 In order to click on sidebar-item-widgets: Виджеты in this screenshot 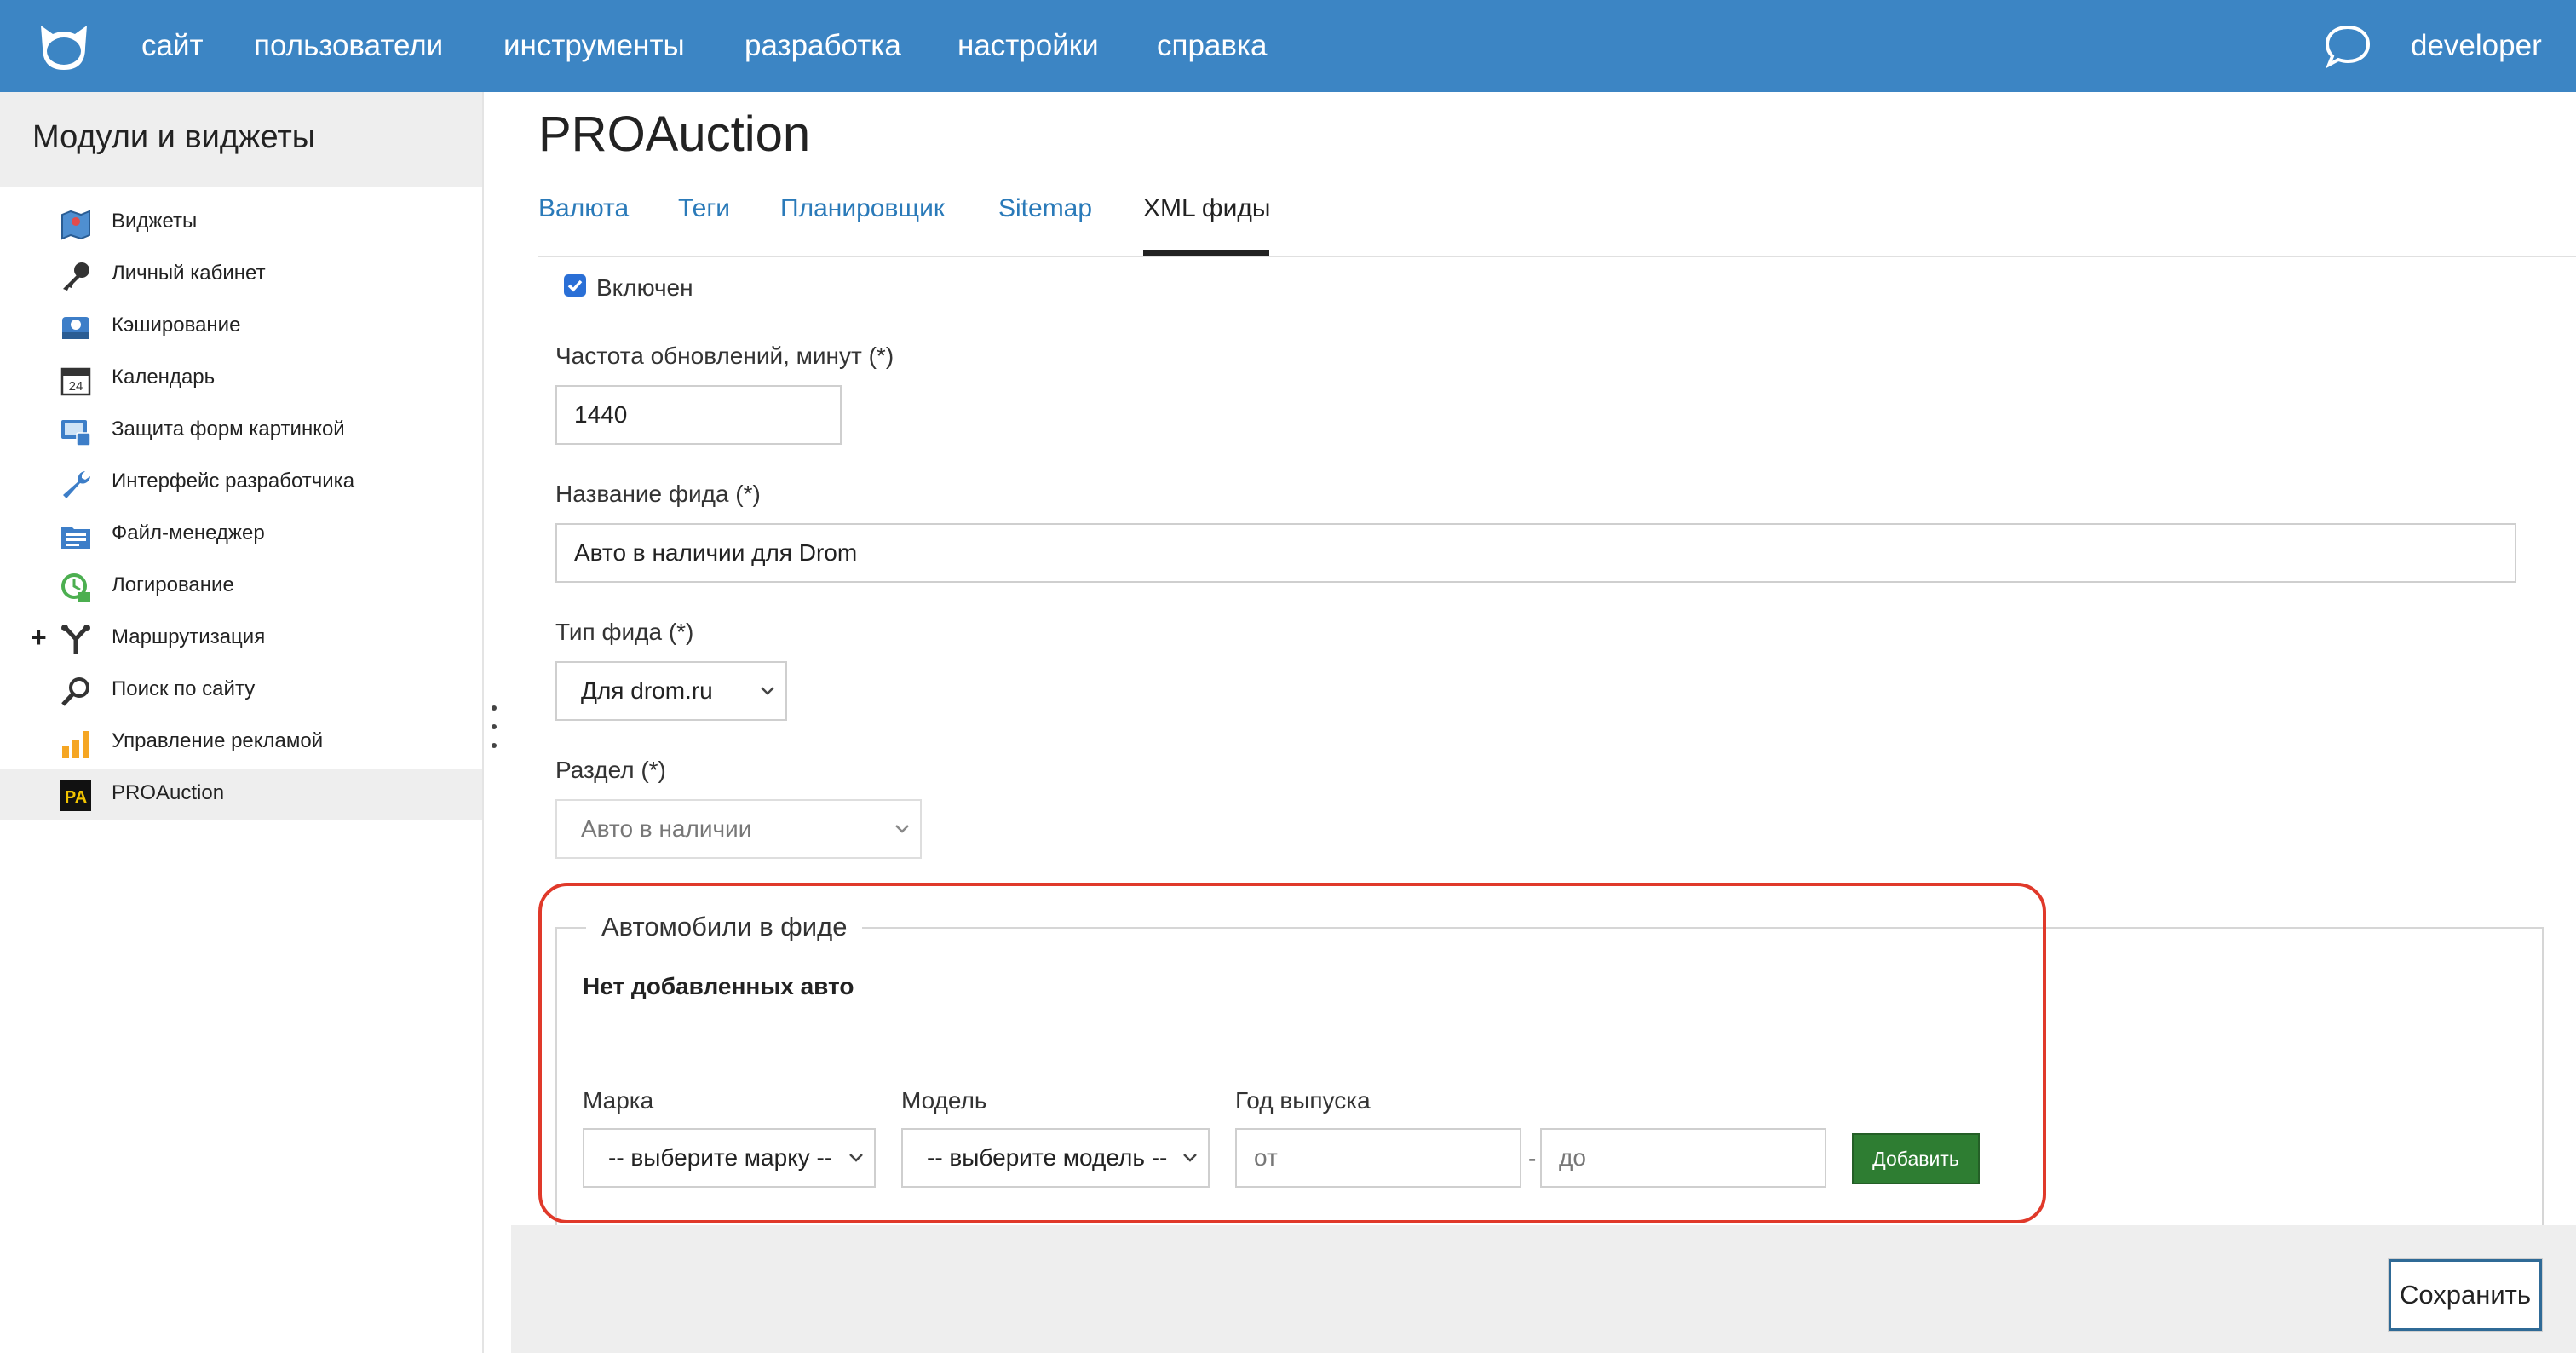, I will do `click(241, 223)`.